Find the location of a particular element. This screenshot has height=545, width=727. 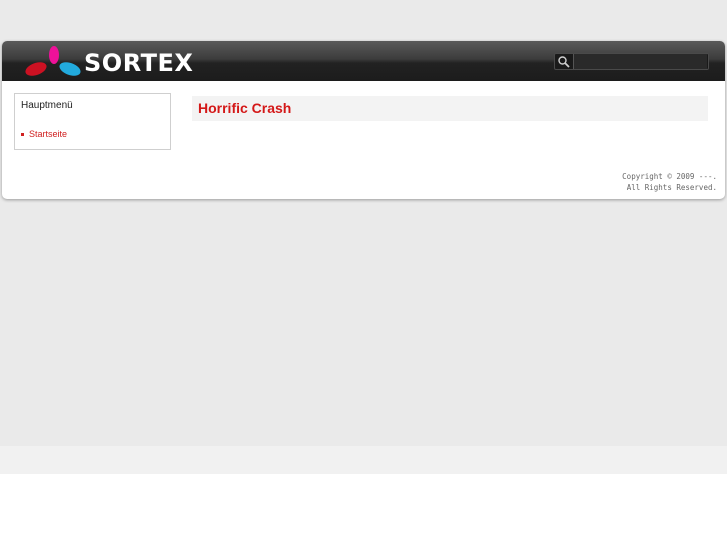

search-input is located at coordinates (640, 61).